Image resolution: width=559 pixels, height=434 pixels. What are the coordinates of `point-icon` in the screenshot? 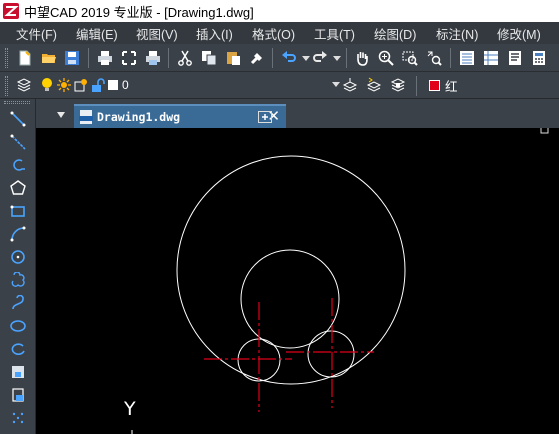 It's located at (18, 418).